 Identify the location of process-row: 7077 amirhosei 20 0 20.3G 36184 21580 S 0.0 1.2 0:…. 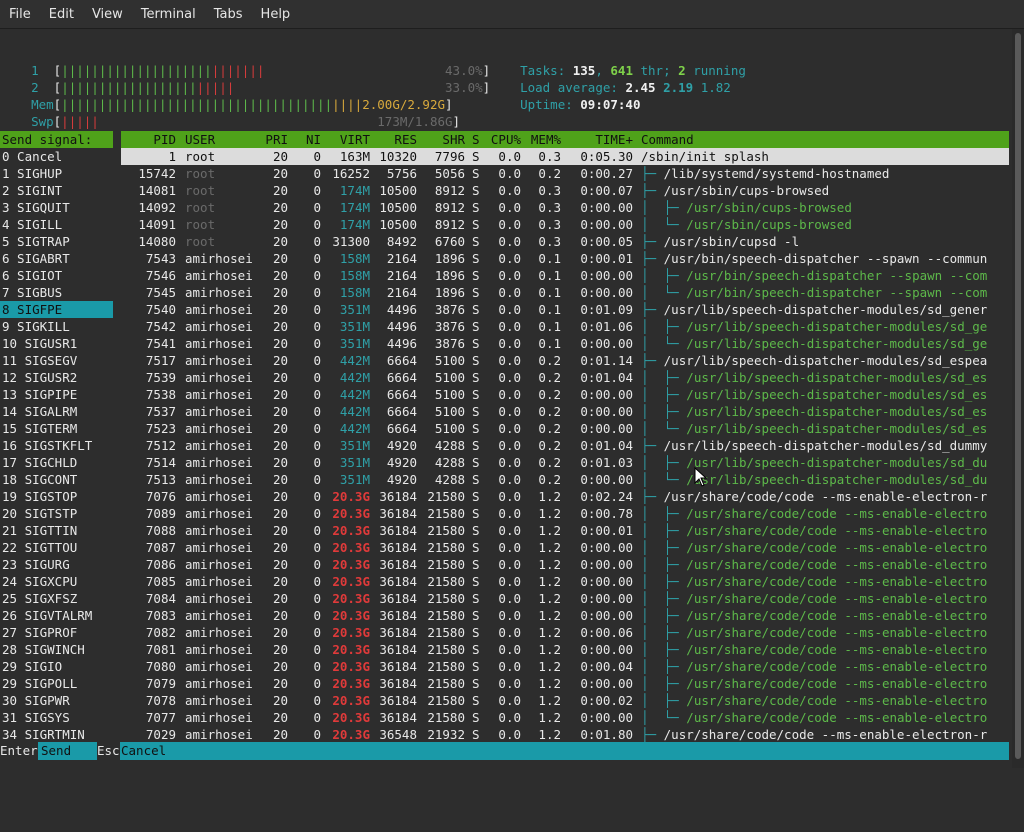
(565, 717).